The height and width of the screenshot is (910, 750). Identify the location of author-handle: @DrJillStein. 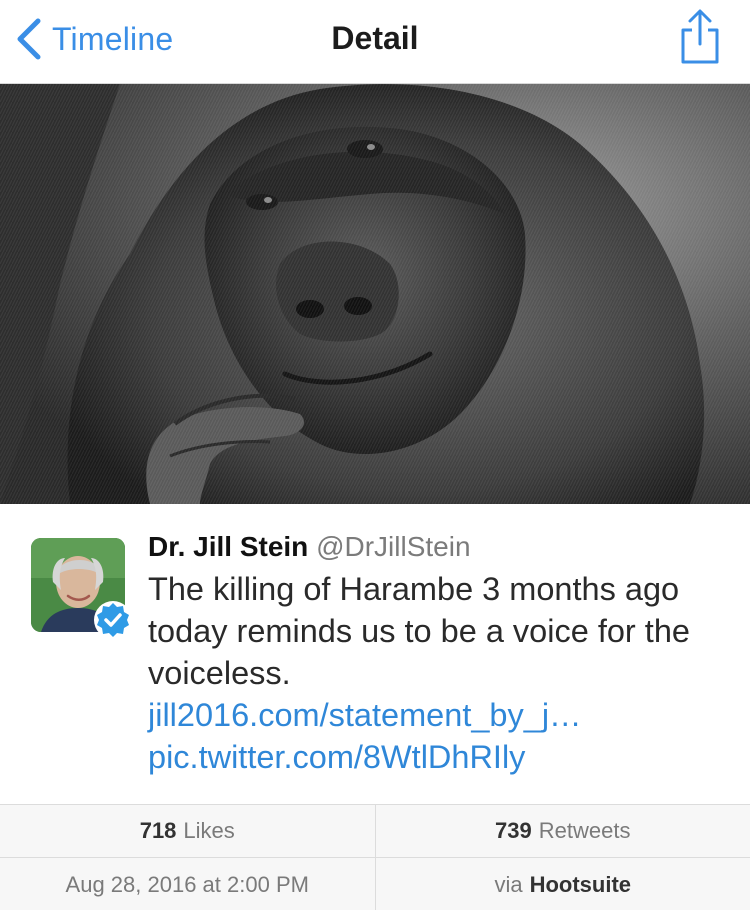
(393, 546).